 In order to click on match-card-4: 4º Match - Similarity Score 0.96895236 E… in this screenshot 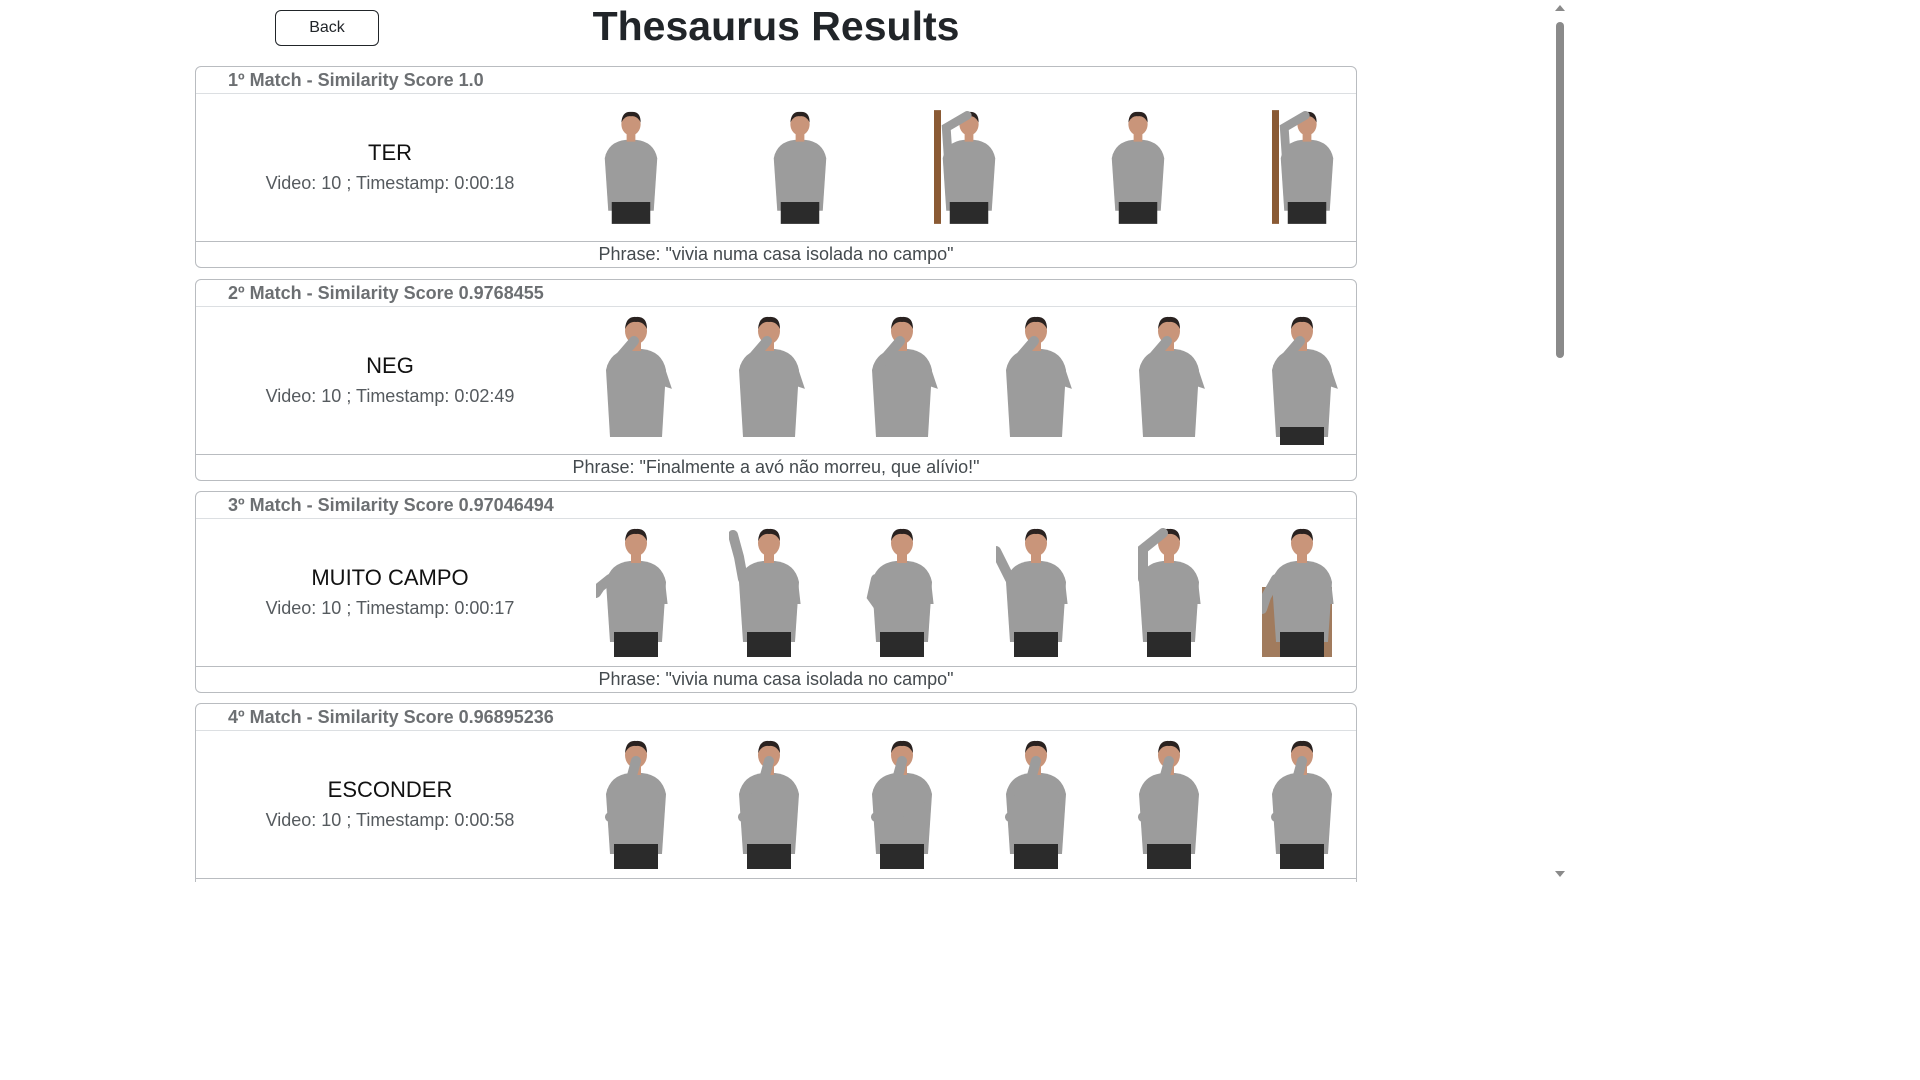, I will do `click(776, 792)`.